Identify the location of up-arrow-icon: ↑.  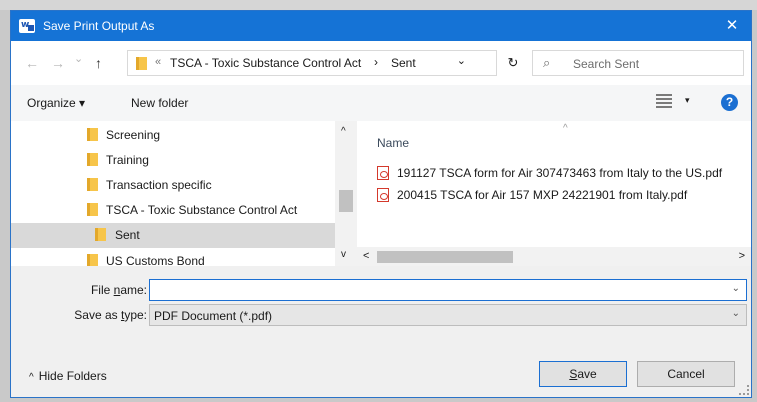
(98, 63).